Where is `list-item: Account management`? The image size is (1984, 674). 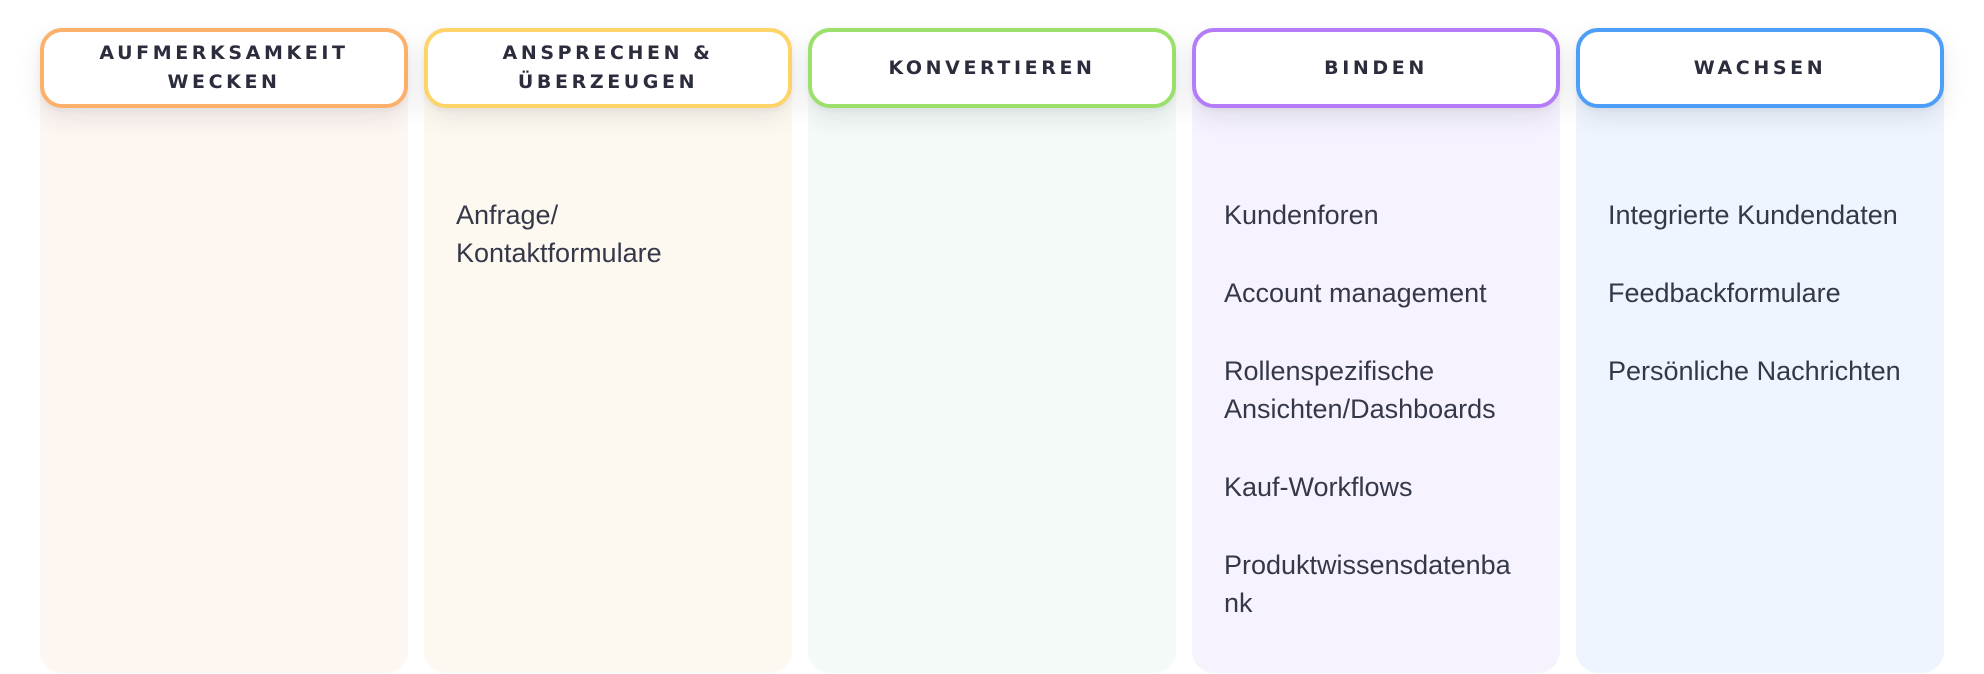 list-item: Account management is located at coordinates (1355, 293).